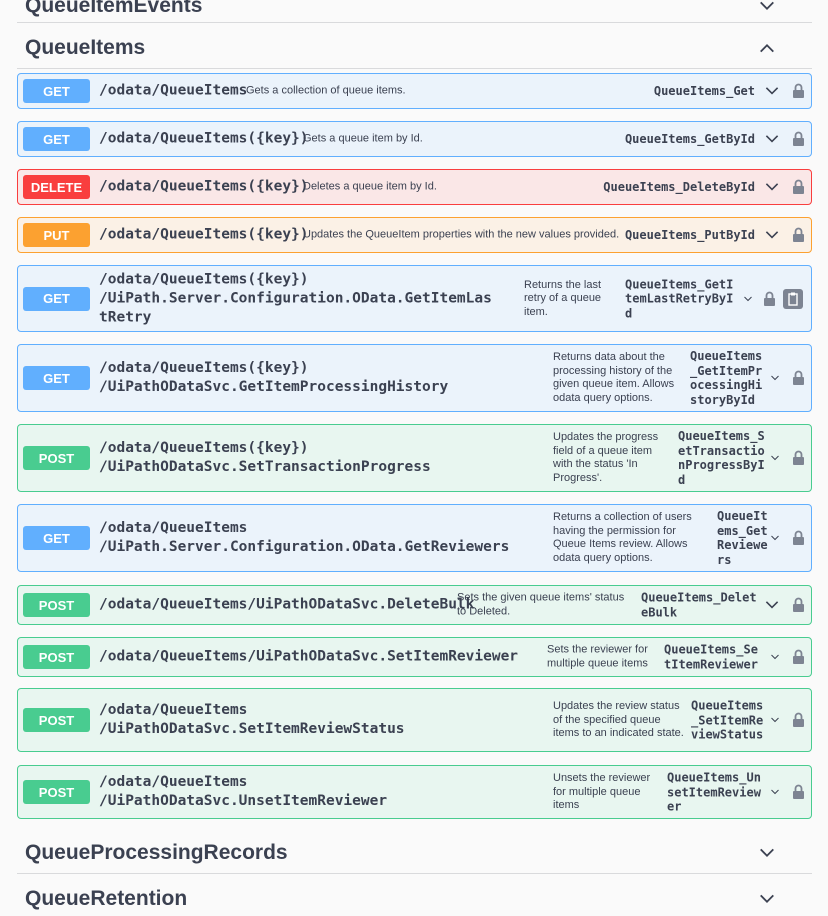 The height and width of the screenshot is (916, 828). What do you see at coordinates (414, 11) in the screenshot?
I see `tag-queueitemevents: QueueItemEvents` at bounding box center [414, 11].